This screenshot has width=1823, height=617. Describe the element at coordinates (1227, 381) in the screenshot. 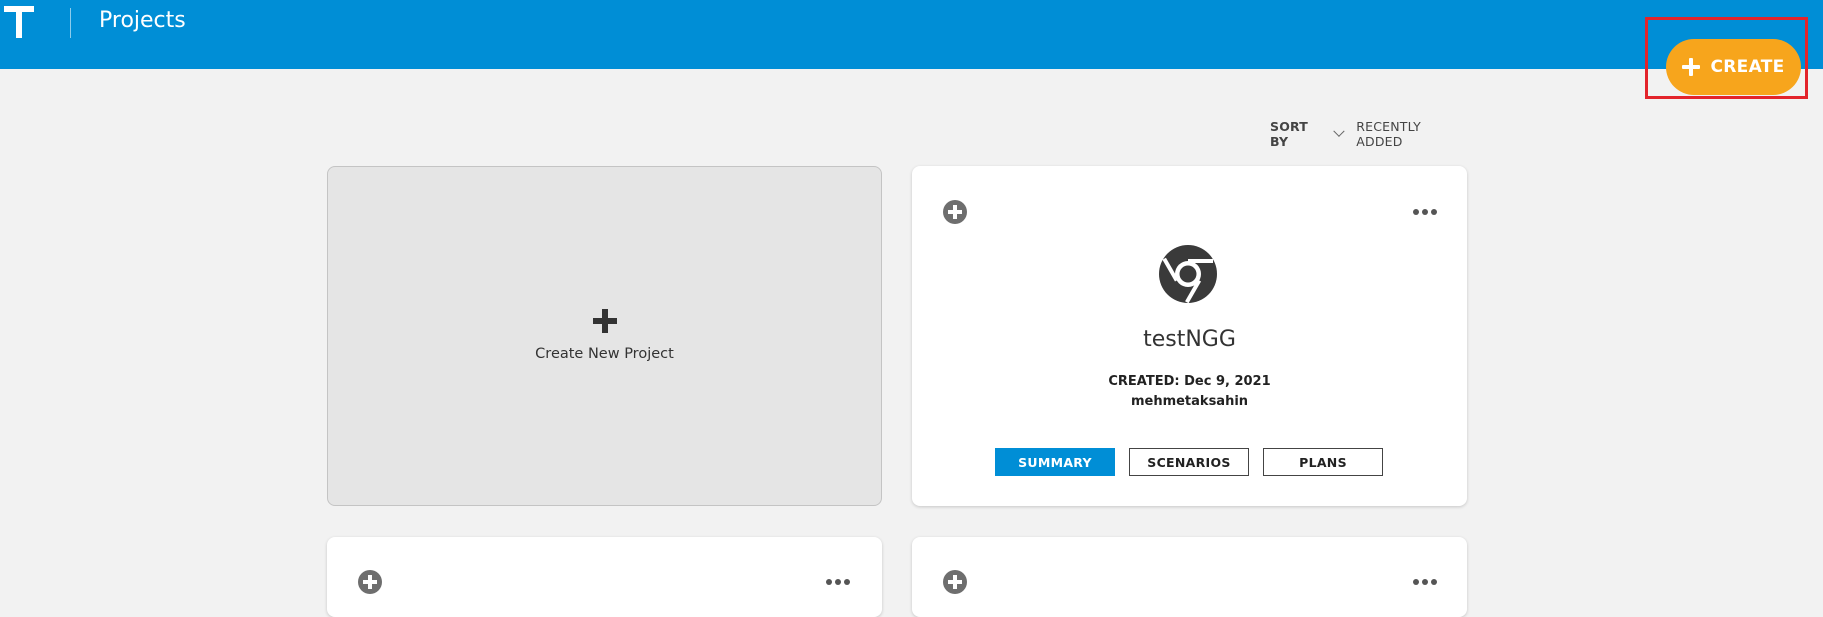

I see `created-date: Dec 9, 2021` at that location.